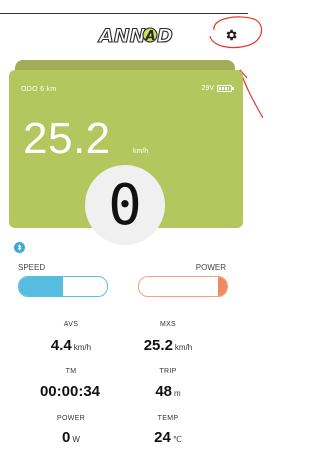 The width and height of the screenshot is (320, 450). What do you see at coordinates (141, 151) in the screenshot?
I see `speed-unit: km/h` at bounding box center [141, 151].